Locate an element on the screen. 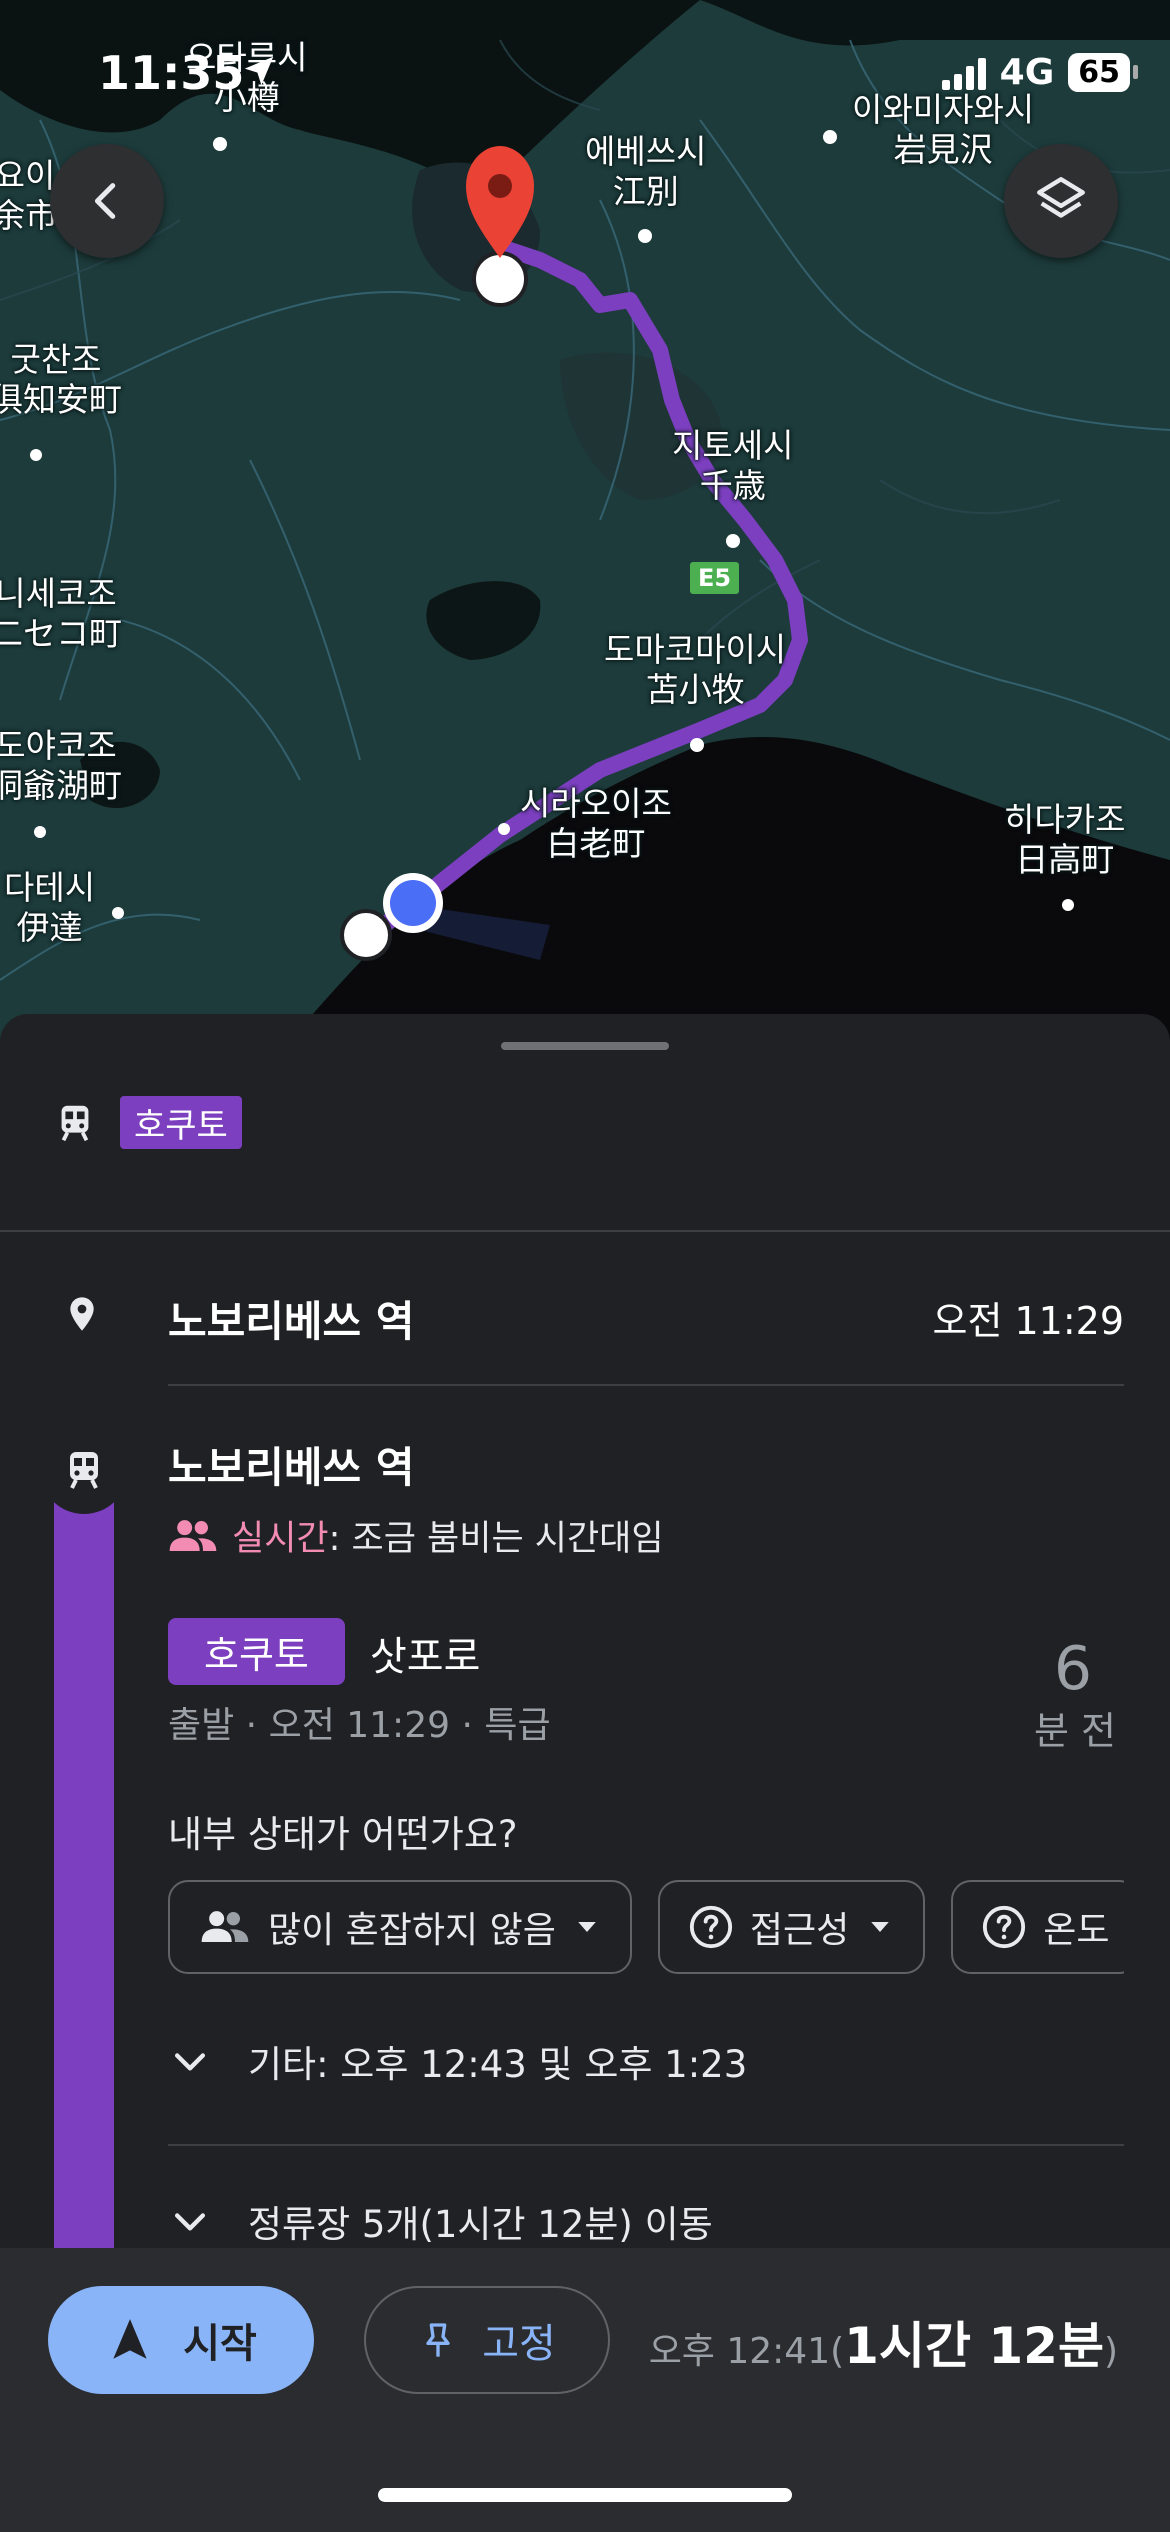 This screenshot has width=1170, height=2532. start-button: 시작 is located at coordinates (181, 2340).